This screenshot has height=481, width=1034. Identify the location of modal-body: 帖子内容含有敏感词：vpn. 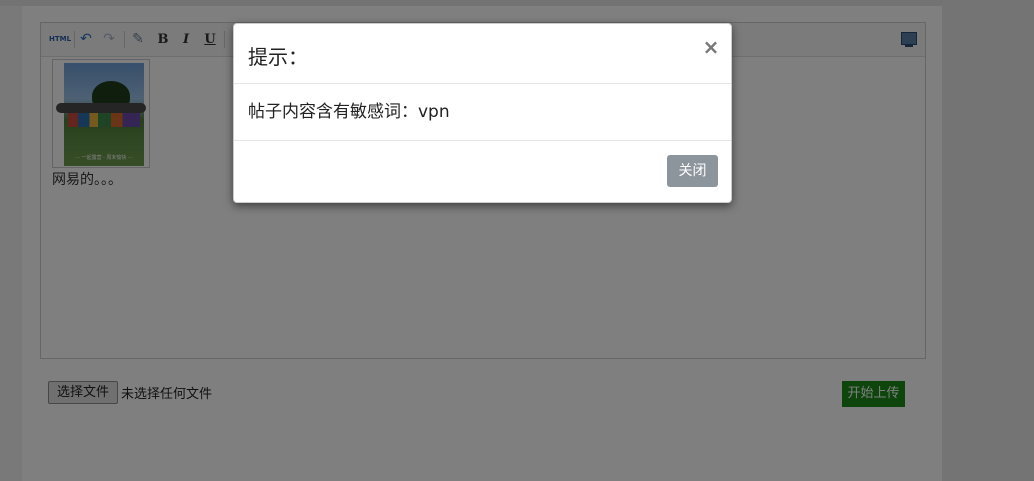
(482, 112).